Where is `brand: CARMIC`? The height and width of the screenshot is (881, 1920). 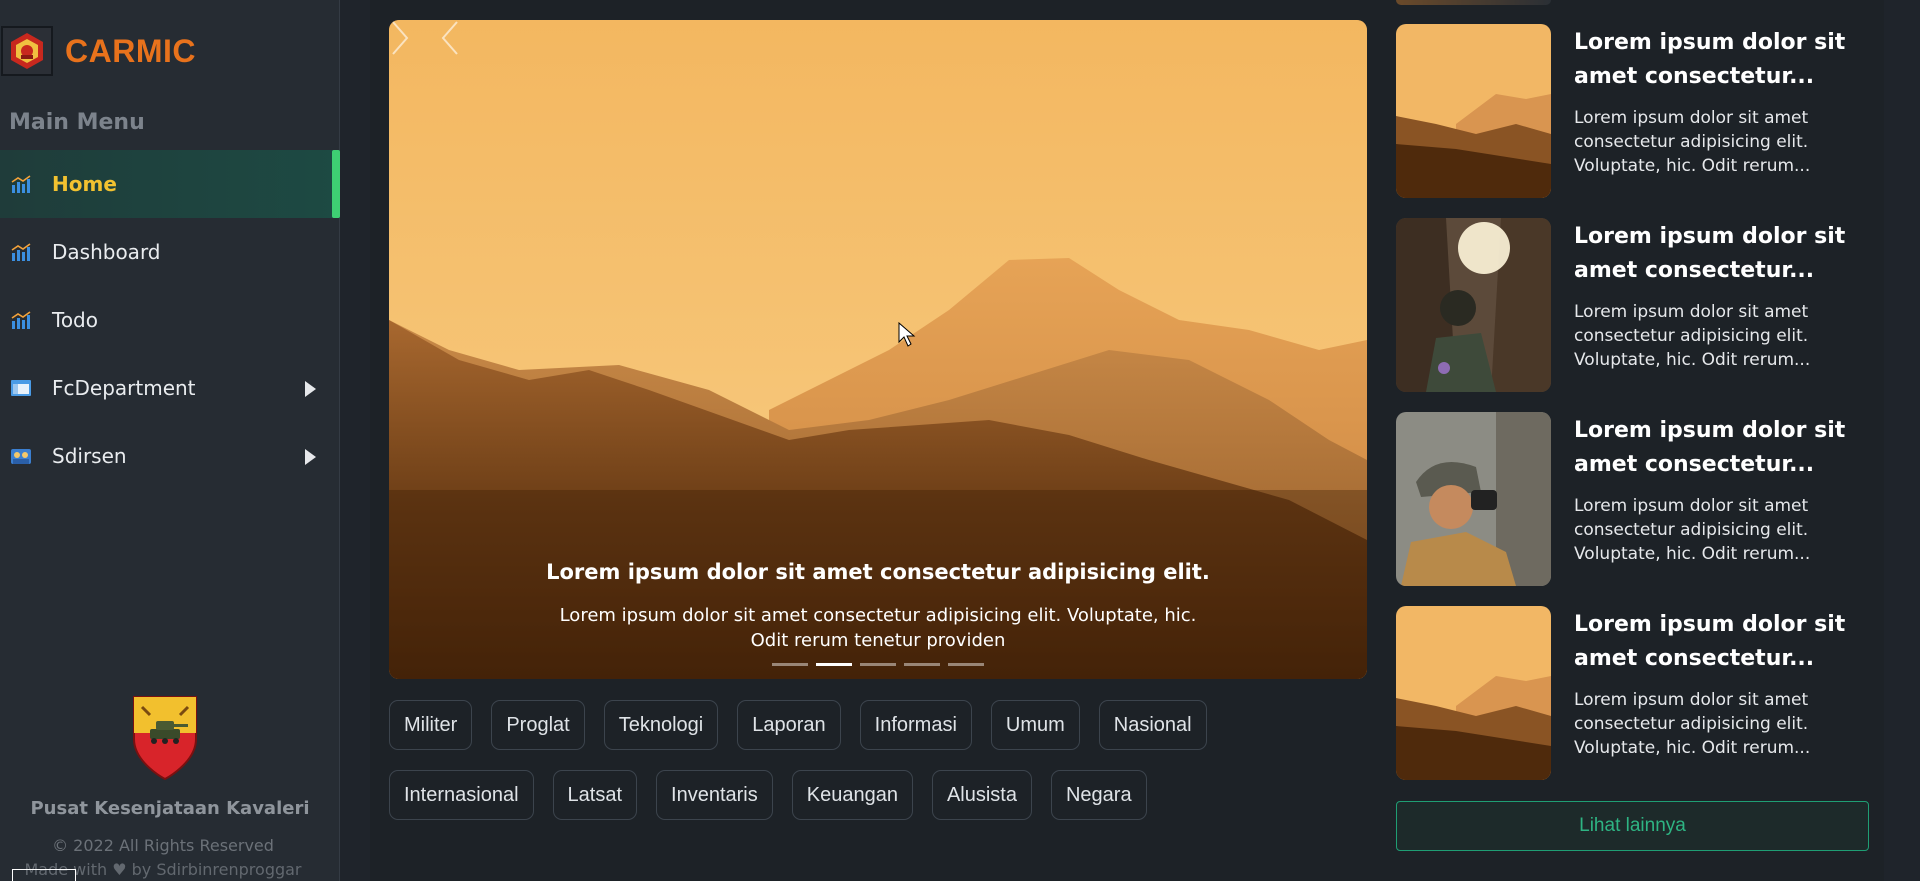
brand: CARMIC is located at coordinates (98, 51).